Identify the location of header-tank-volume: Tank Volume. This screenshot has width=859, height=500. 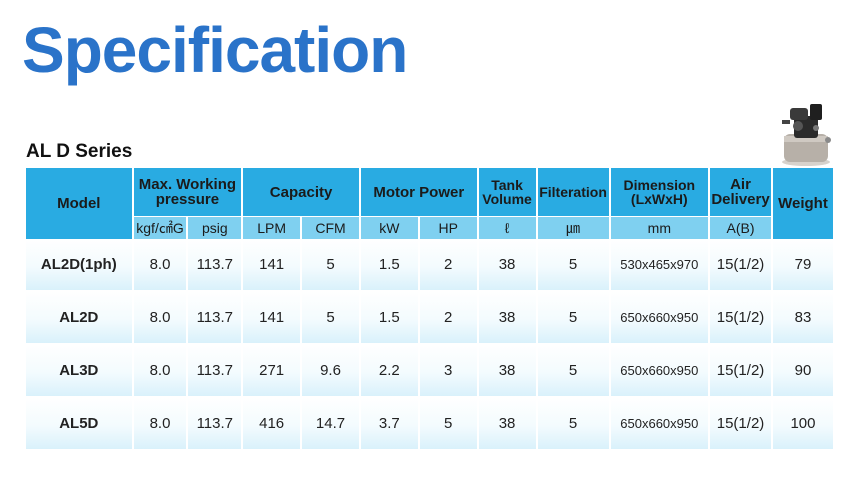
(507, 192).